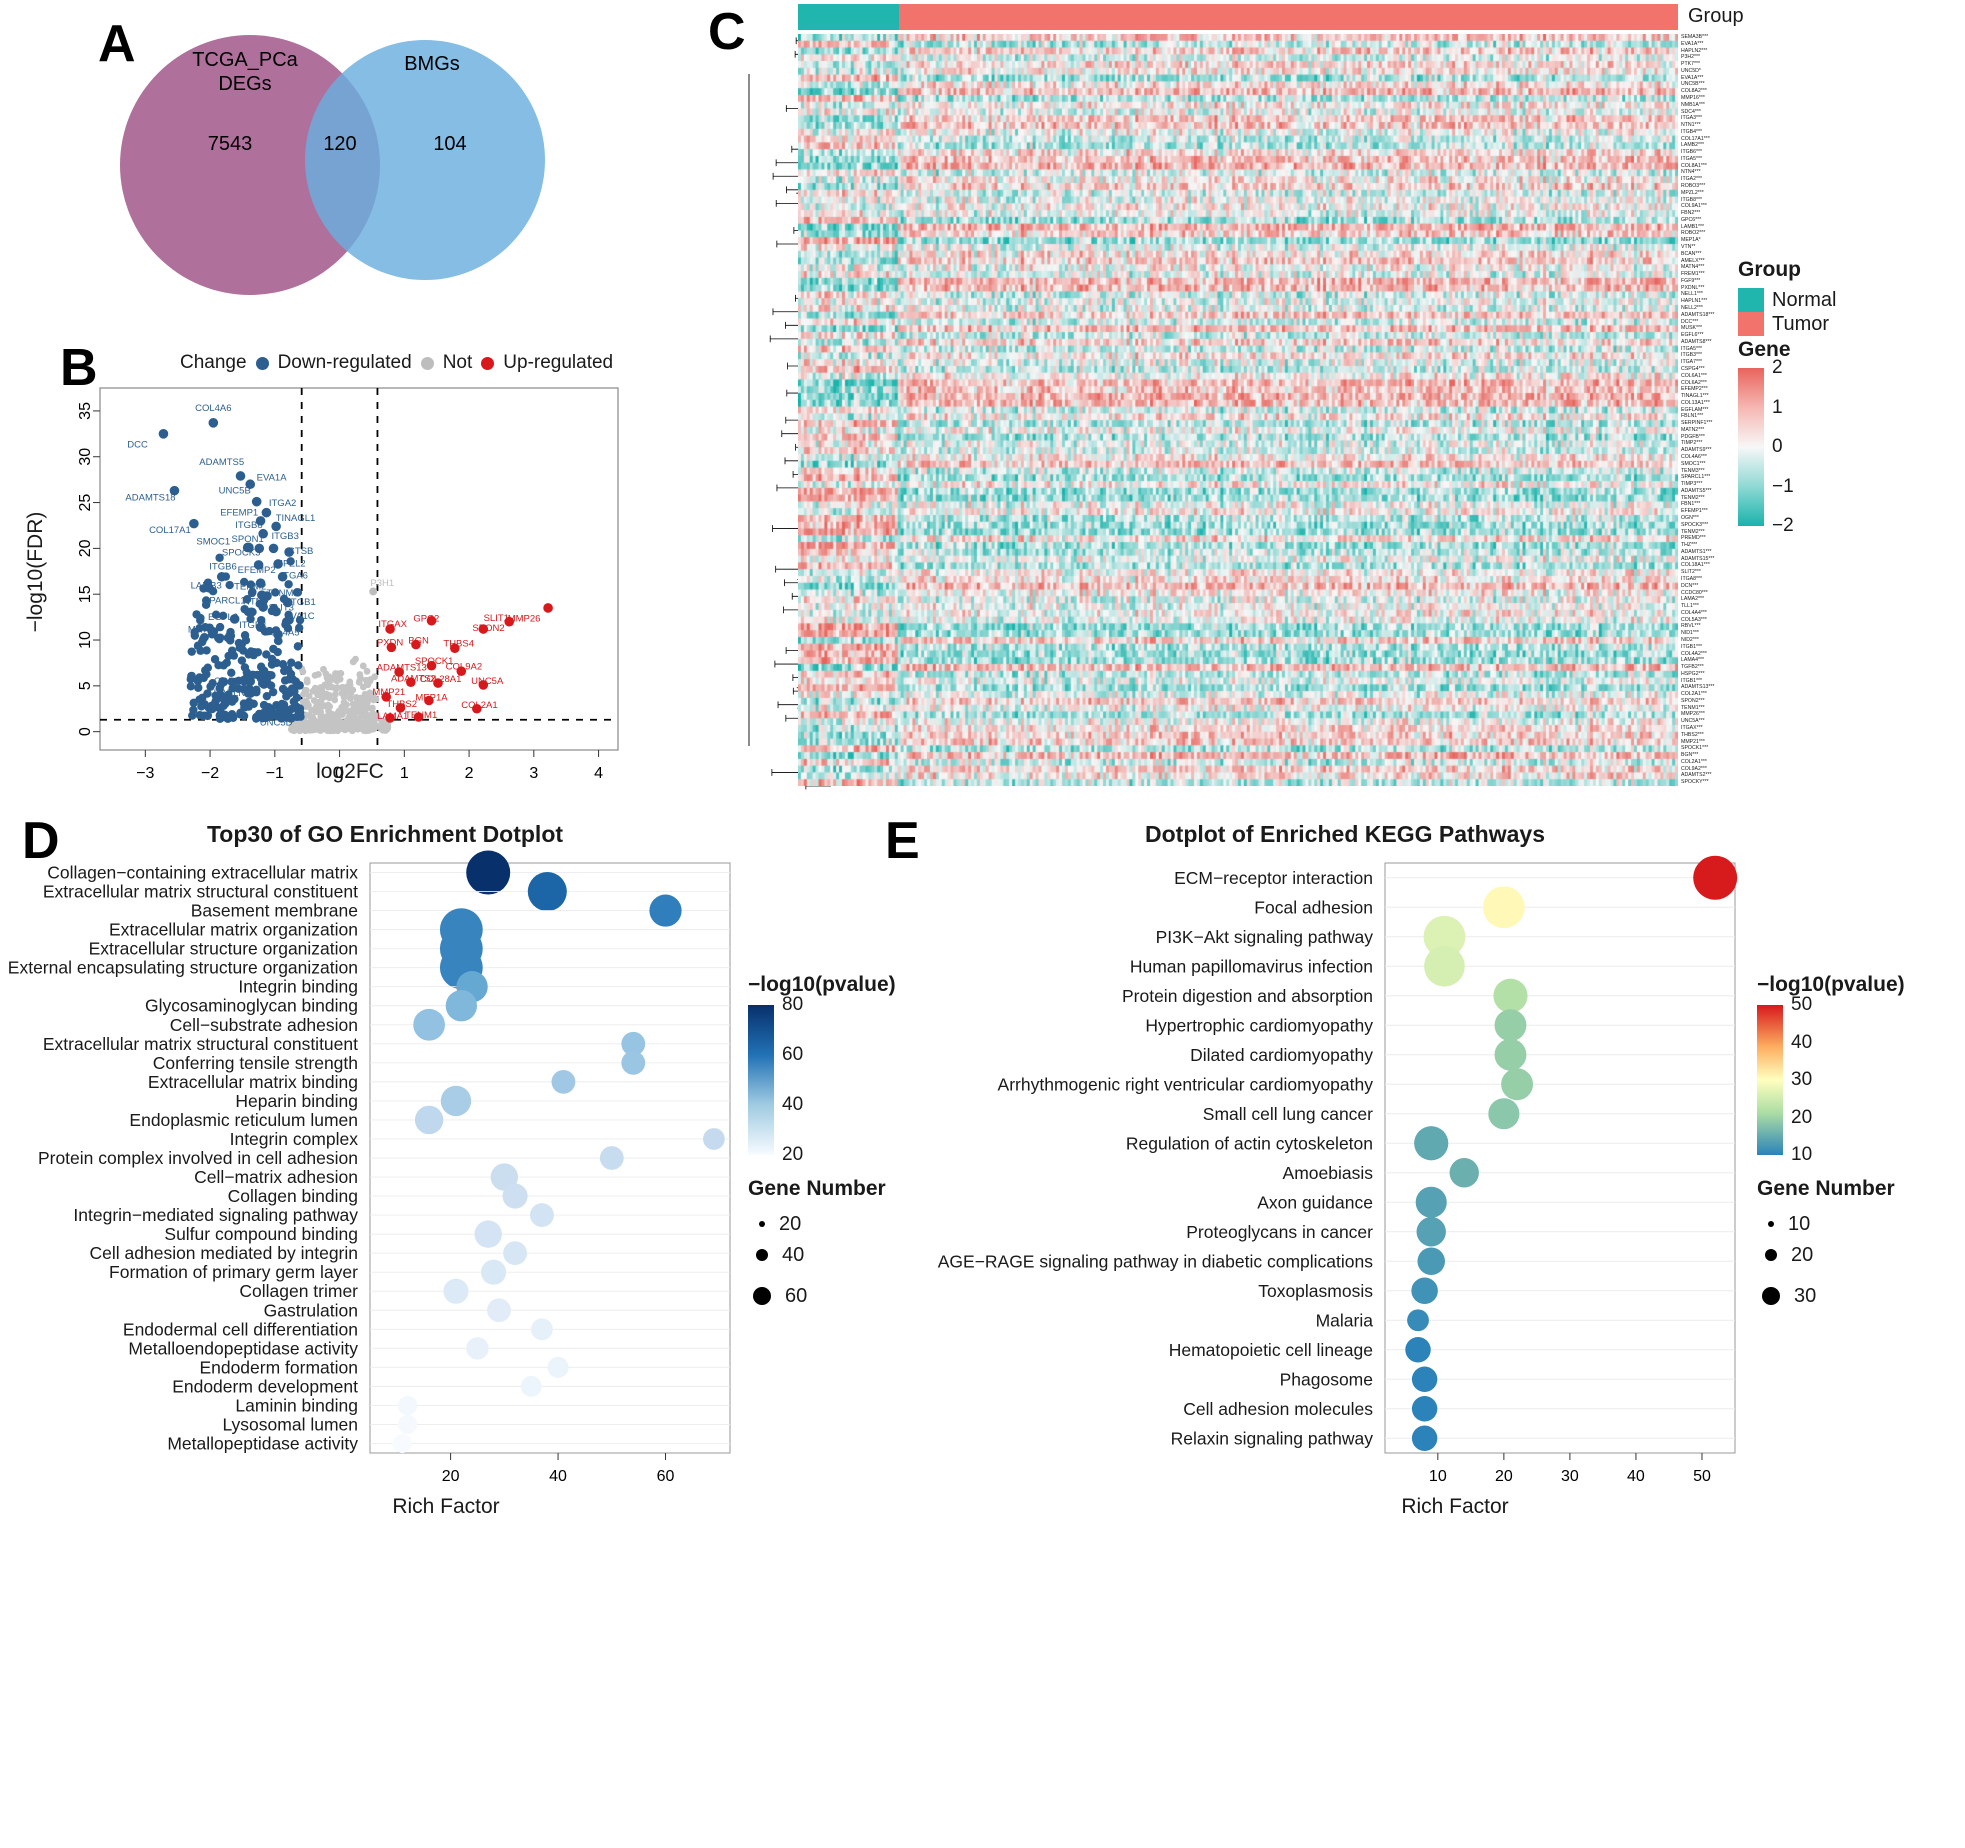 The height and width of the screenshot is (1848, 1965). What do you see at coordinates (1831, 1069) in the screenshot?
I see `kegg-color-legend: −log10(pvalue) 50 40 30 20 10` at bounding box center [1831, 1069].